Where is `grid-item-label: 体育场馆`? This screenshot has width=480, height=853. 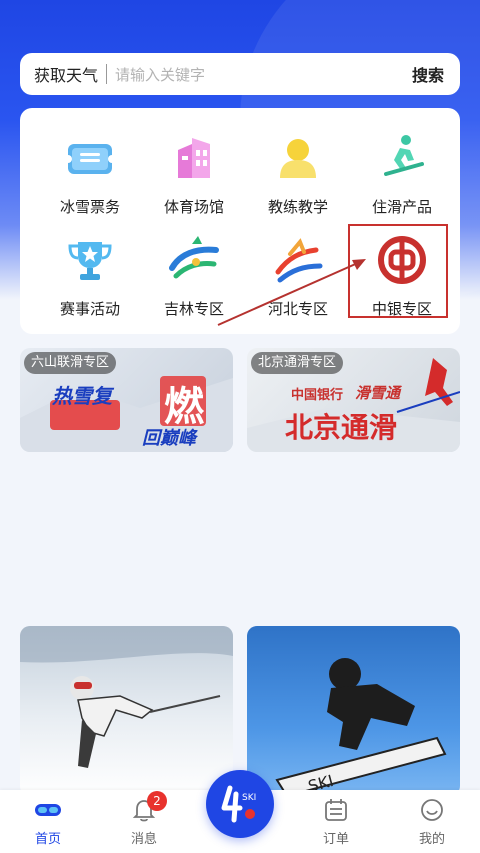 grid-item-label: 体育场馆 is located at coordinates (193, 207).